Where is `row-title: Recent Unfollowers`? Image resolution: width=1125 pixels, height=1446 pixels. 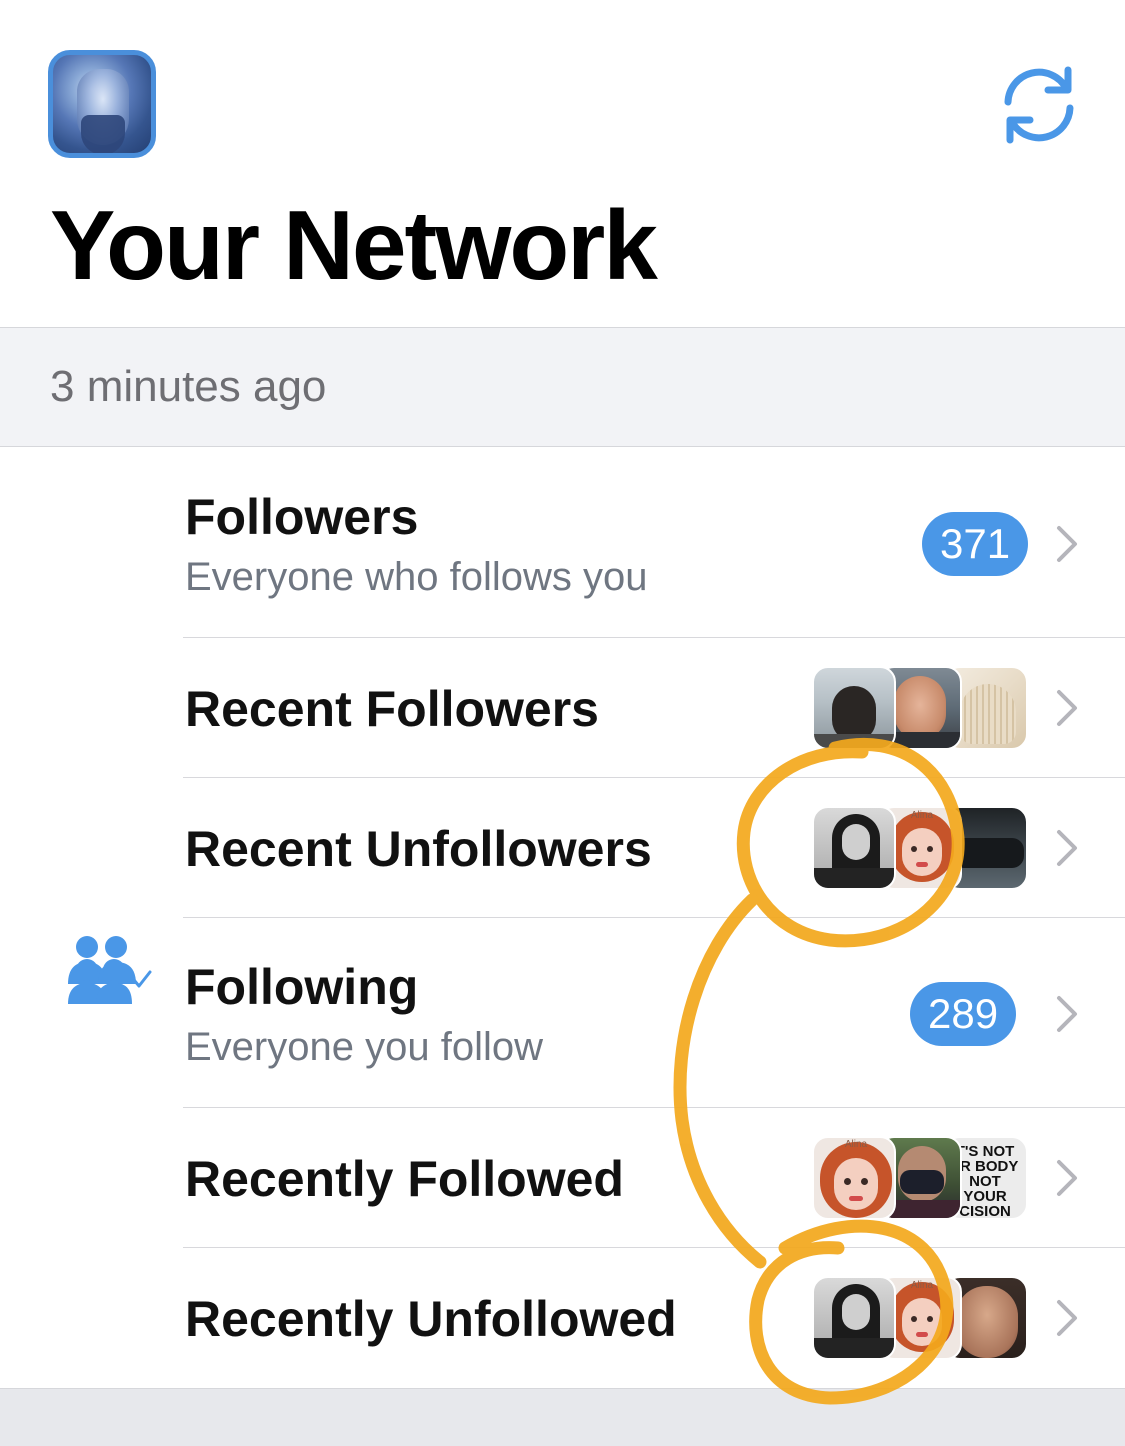
row-title: Recent Unfollowers is located at coordinates (418, 849).